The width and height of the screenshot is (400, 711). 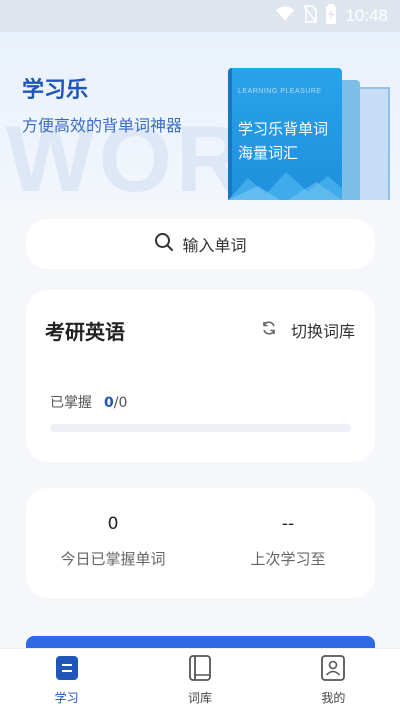 I want to click on profile-icon, so click(x=333, y=670).